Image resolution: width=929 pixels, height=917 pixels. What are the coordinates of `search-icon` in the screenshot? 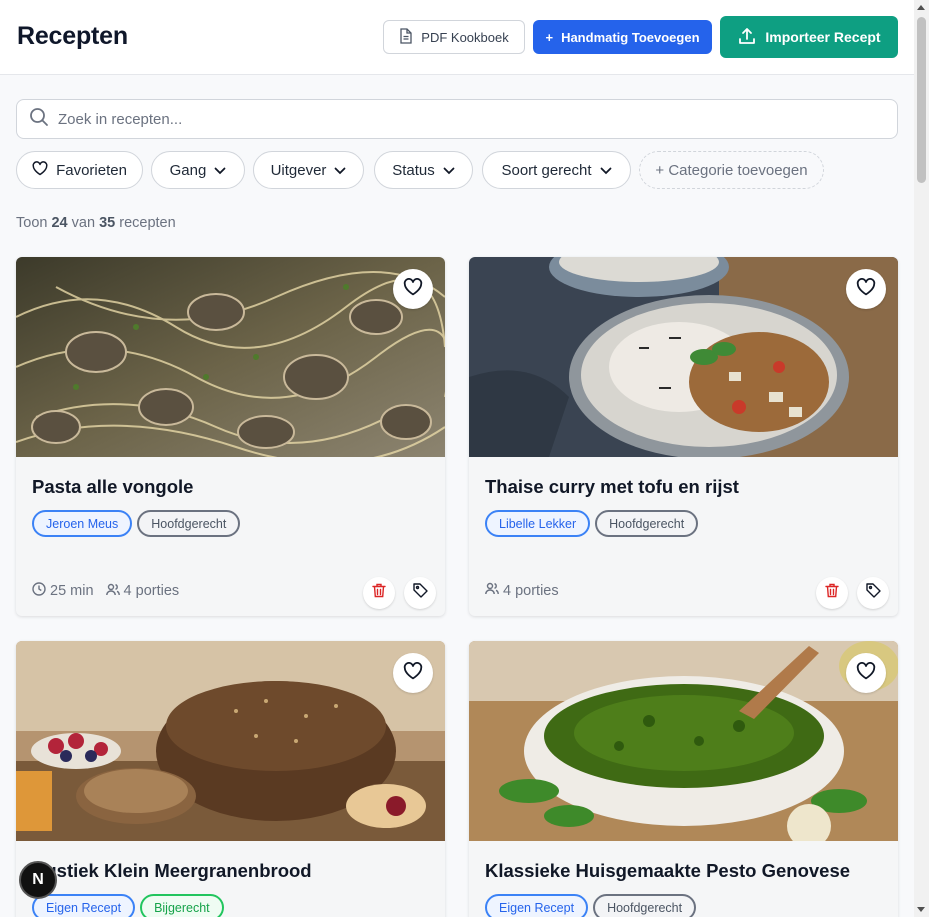 It's located at (33, 119).